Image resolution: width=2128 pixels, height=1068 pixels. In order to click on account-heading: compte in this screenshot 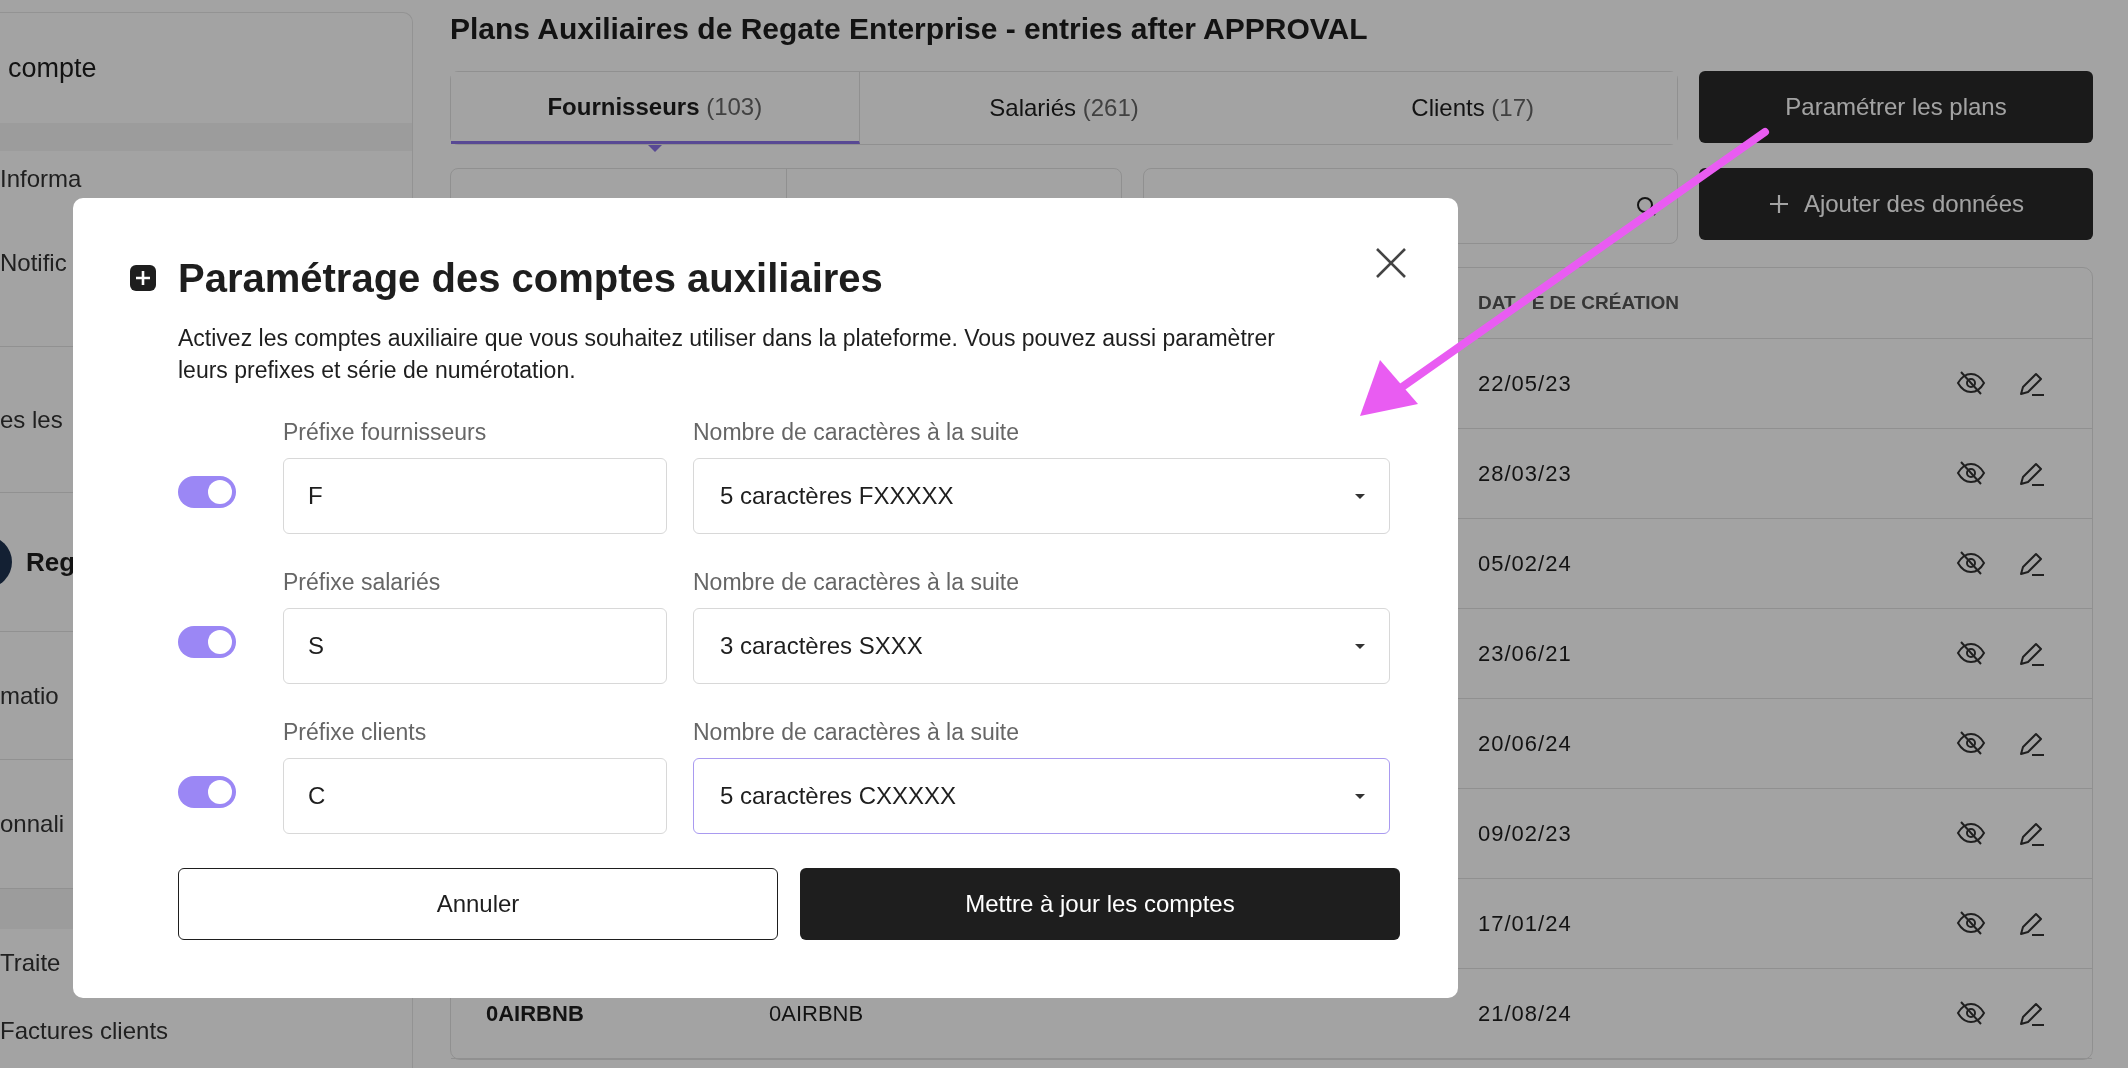, I will do `click(52, 68)`.